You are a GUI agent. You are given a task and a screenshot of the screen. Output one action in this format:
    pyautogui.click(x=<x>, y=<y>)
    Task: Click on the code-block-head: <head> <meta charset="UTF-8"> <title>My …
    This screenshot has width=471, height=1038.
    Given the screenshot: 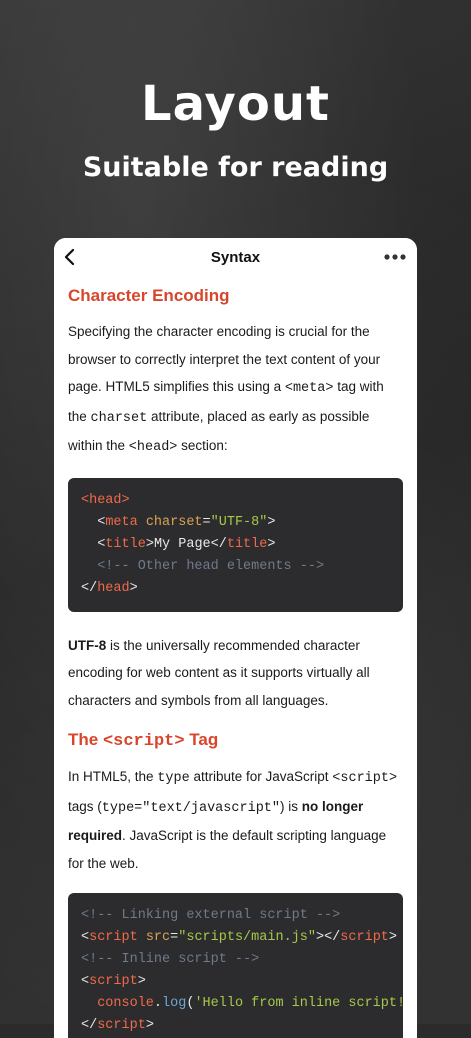 What is the action you would take?
    pyautogui.click(x=235, y=544)
    